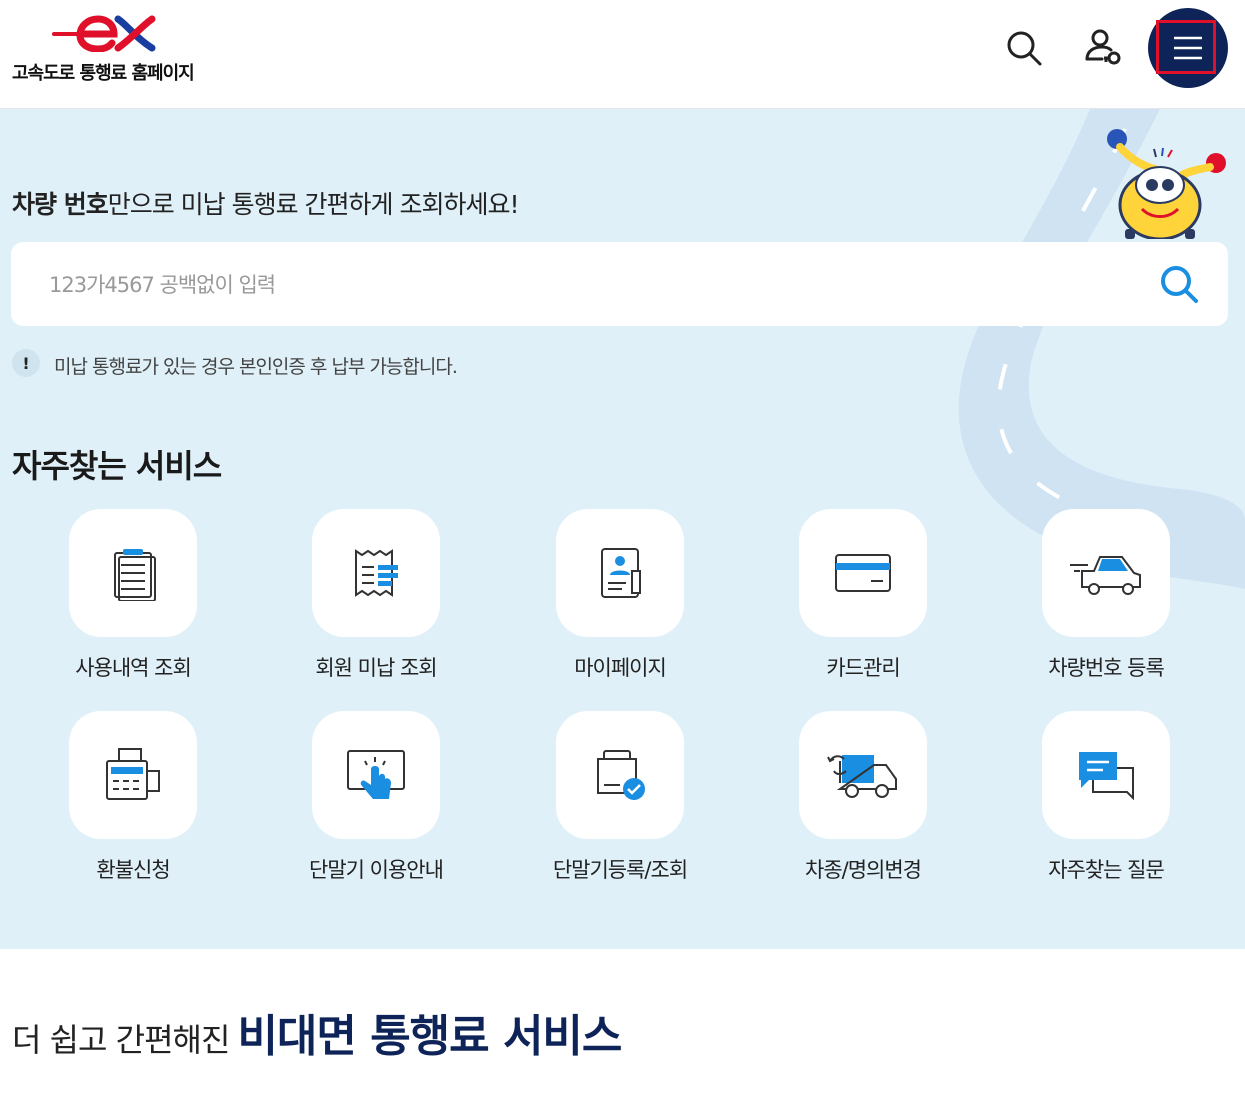 Image resolution: width=1245 pixels, height=1093 pixels. I want to click on service-label: 차종/명의변경, so click(863, 870).